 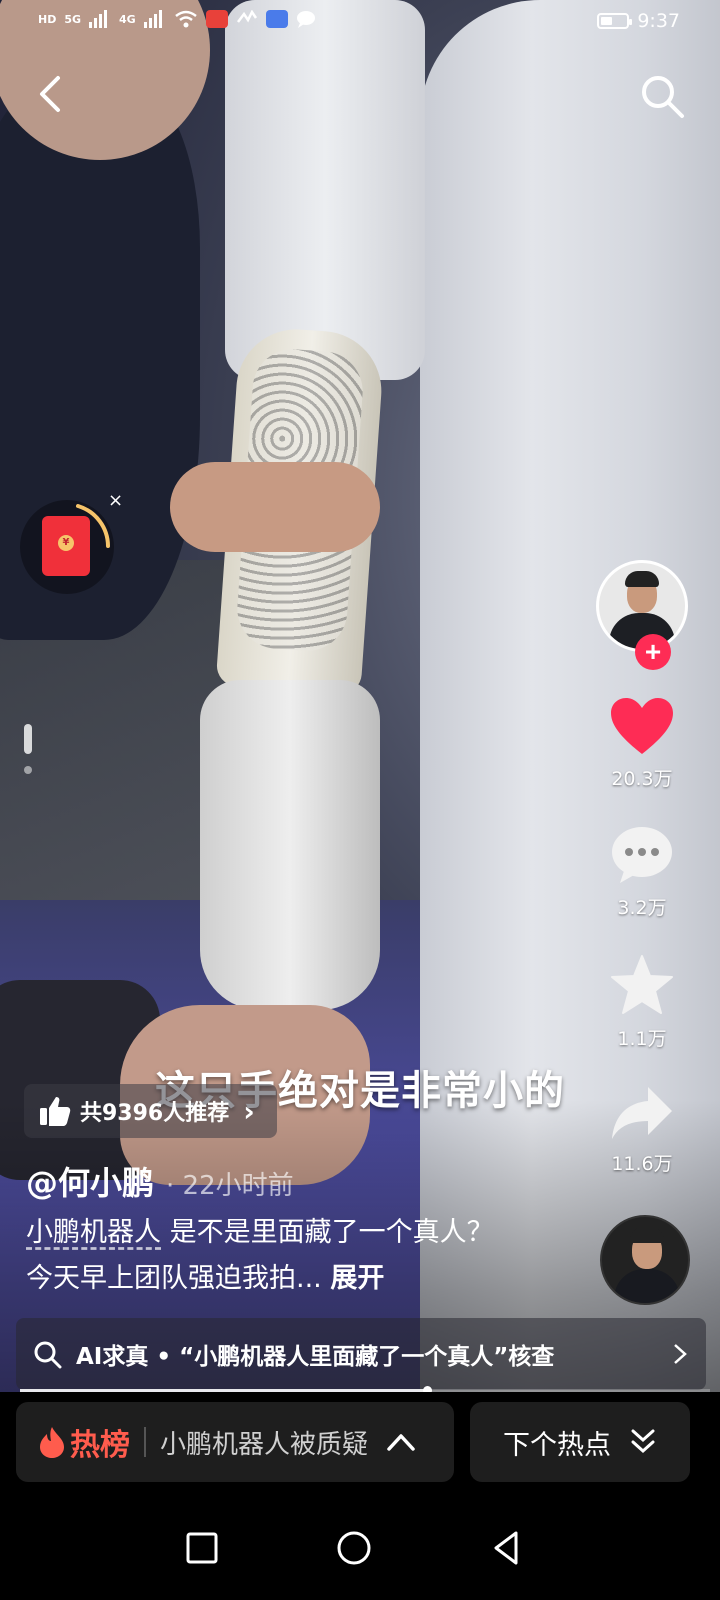 What do you see at coordinates (653, 652) in the screenshot?
I see `follow-button: +` at bounding box center [653, 652].